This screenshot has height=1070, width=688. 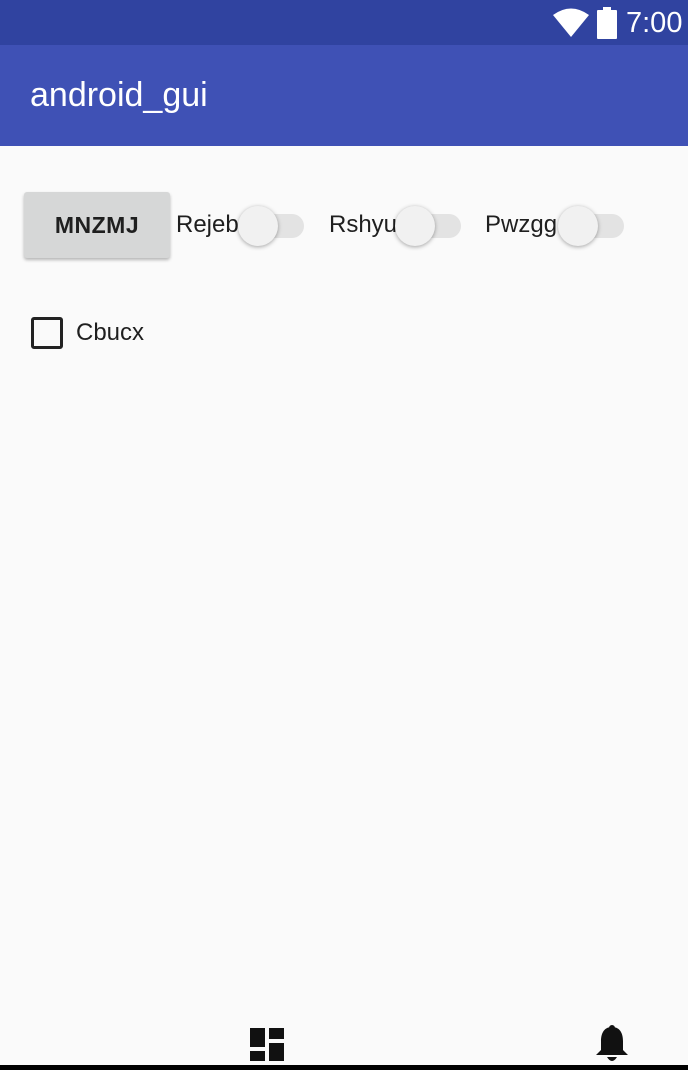 I want to click on battery-icon, so click(x=607, y=23).